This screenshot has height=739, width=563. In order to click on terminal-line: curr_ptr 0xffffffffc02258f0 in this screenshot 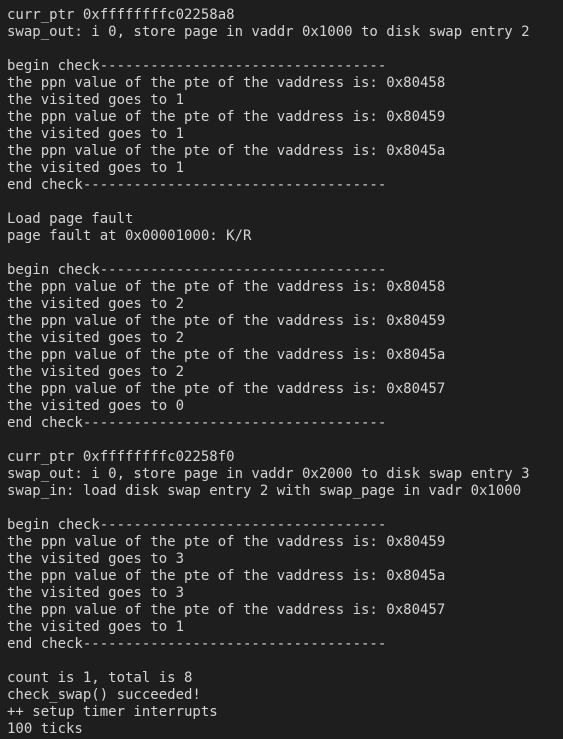, I will do `click(121, 457)`.